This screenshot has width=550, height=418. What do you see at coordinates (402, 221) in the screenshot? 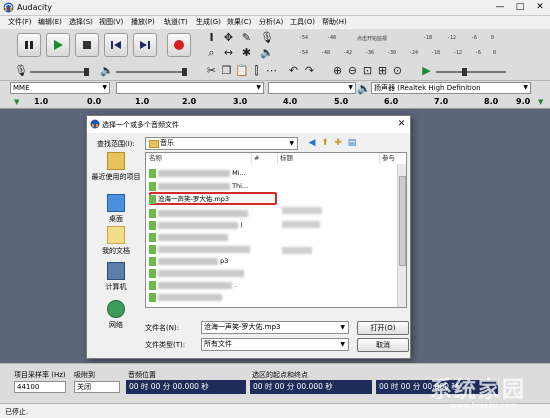
I see `scrollbar-thumb` at bounding box center [402, 221].